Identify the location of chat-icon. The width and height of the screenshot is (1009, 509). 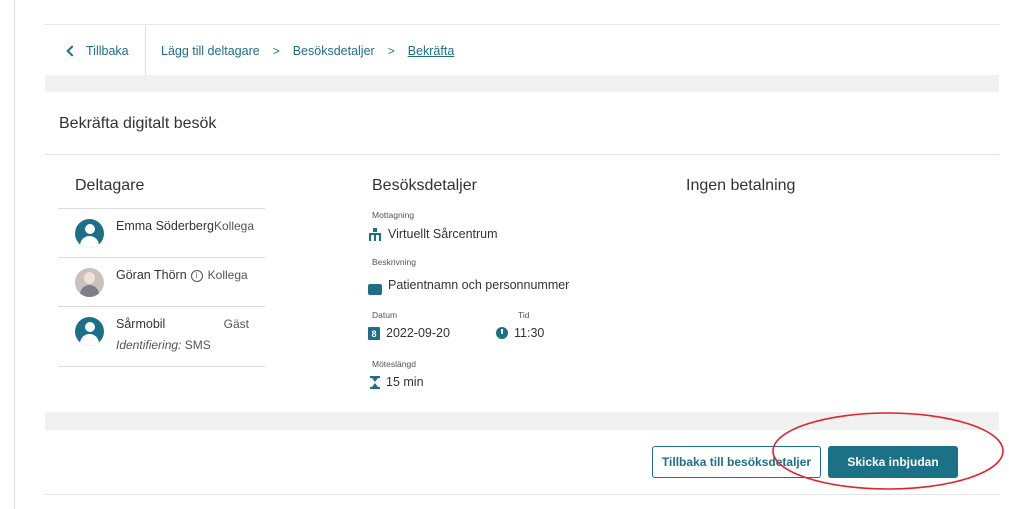
(375, 289).